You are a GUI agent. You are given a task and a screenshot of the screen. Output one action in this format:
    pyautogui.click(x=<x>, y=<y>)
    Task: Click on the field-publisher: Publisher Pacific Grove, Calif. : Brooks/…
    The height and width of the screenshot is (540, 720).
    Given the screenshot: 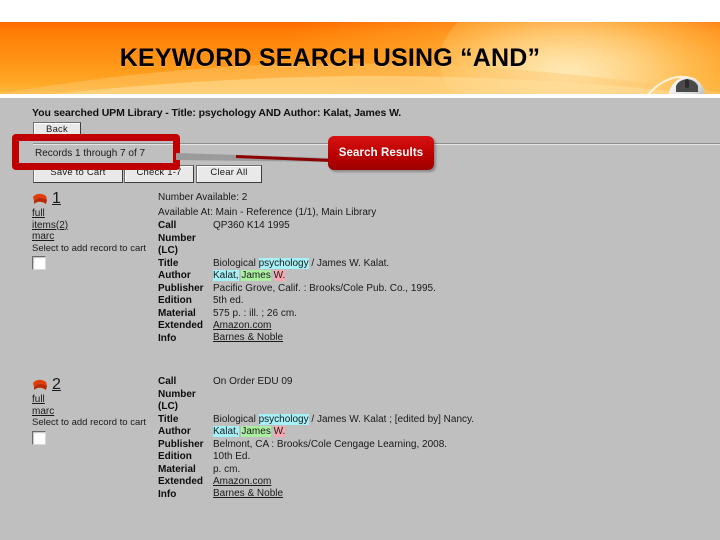 What is the action you would take?
    pyautogui.click(x=428, y=289)
    